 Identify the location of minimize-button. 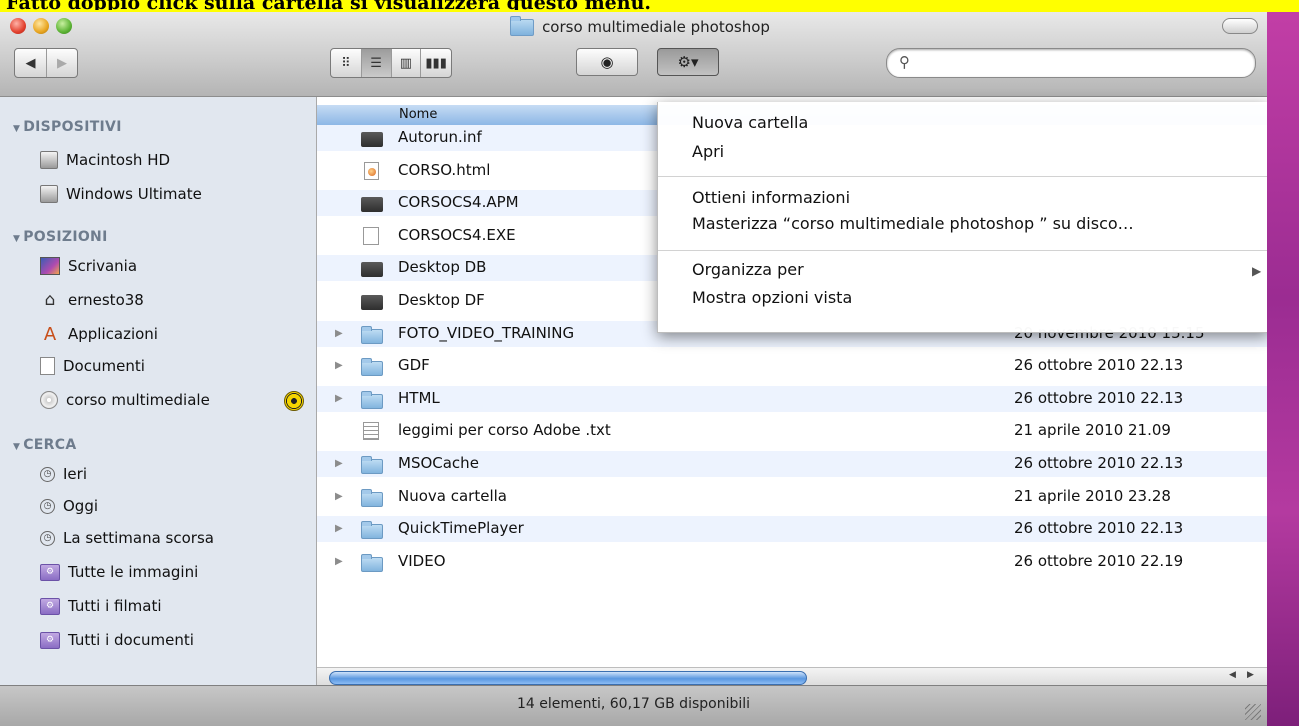
(41, 26).